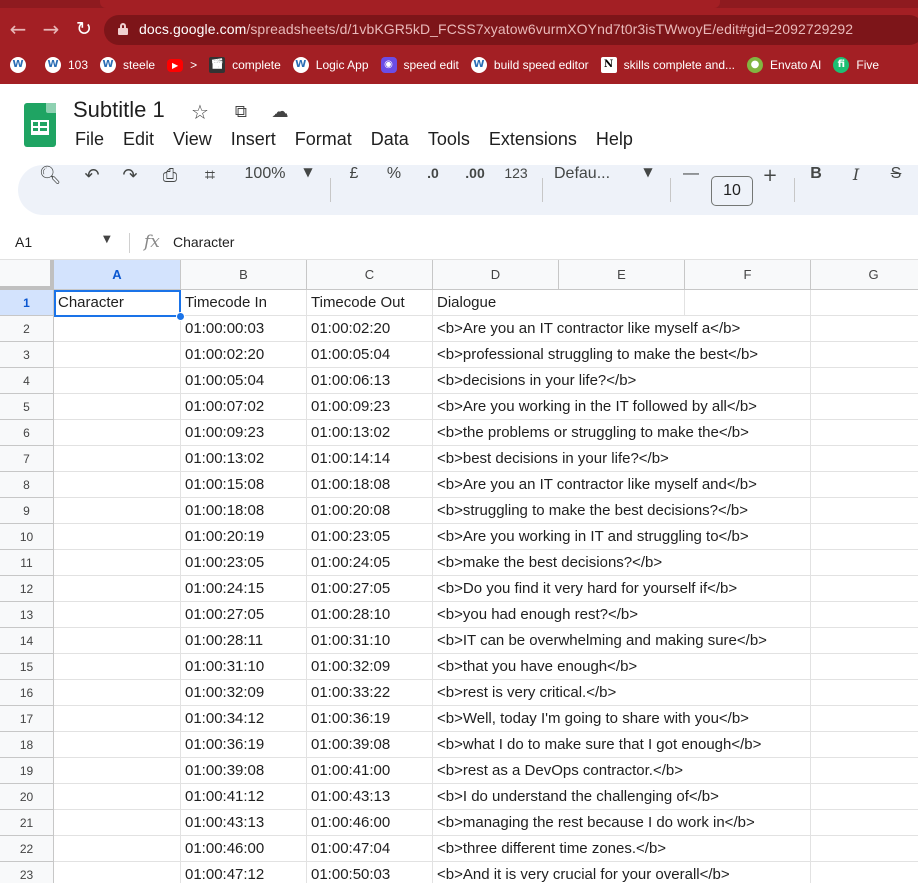 Image resolution: width=918 pixels, height=883 pixels. What do you see at coordinates (622, 719) in the screenshot?
I see `cell-e17` at bounding box center [622, 719].